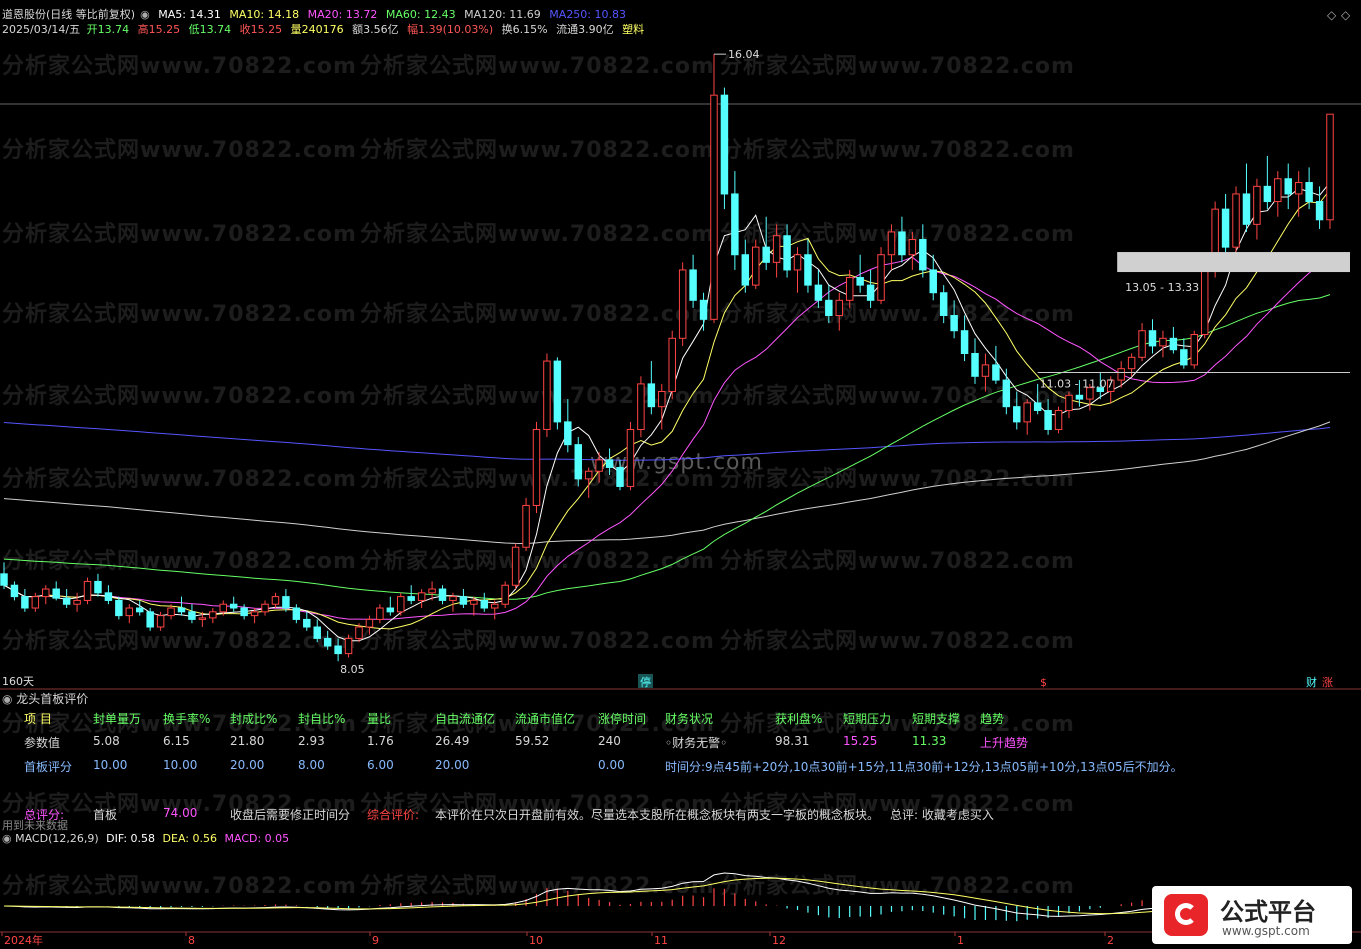 This screenshot has width=1361, height=949. What do you see at coordinates (661, 940) in the screenshot?
I see `time-tick-label: 11` at bounding box center [661, 940].